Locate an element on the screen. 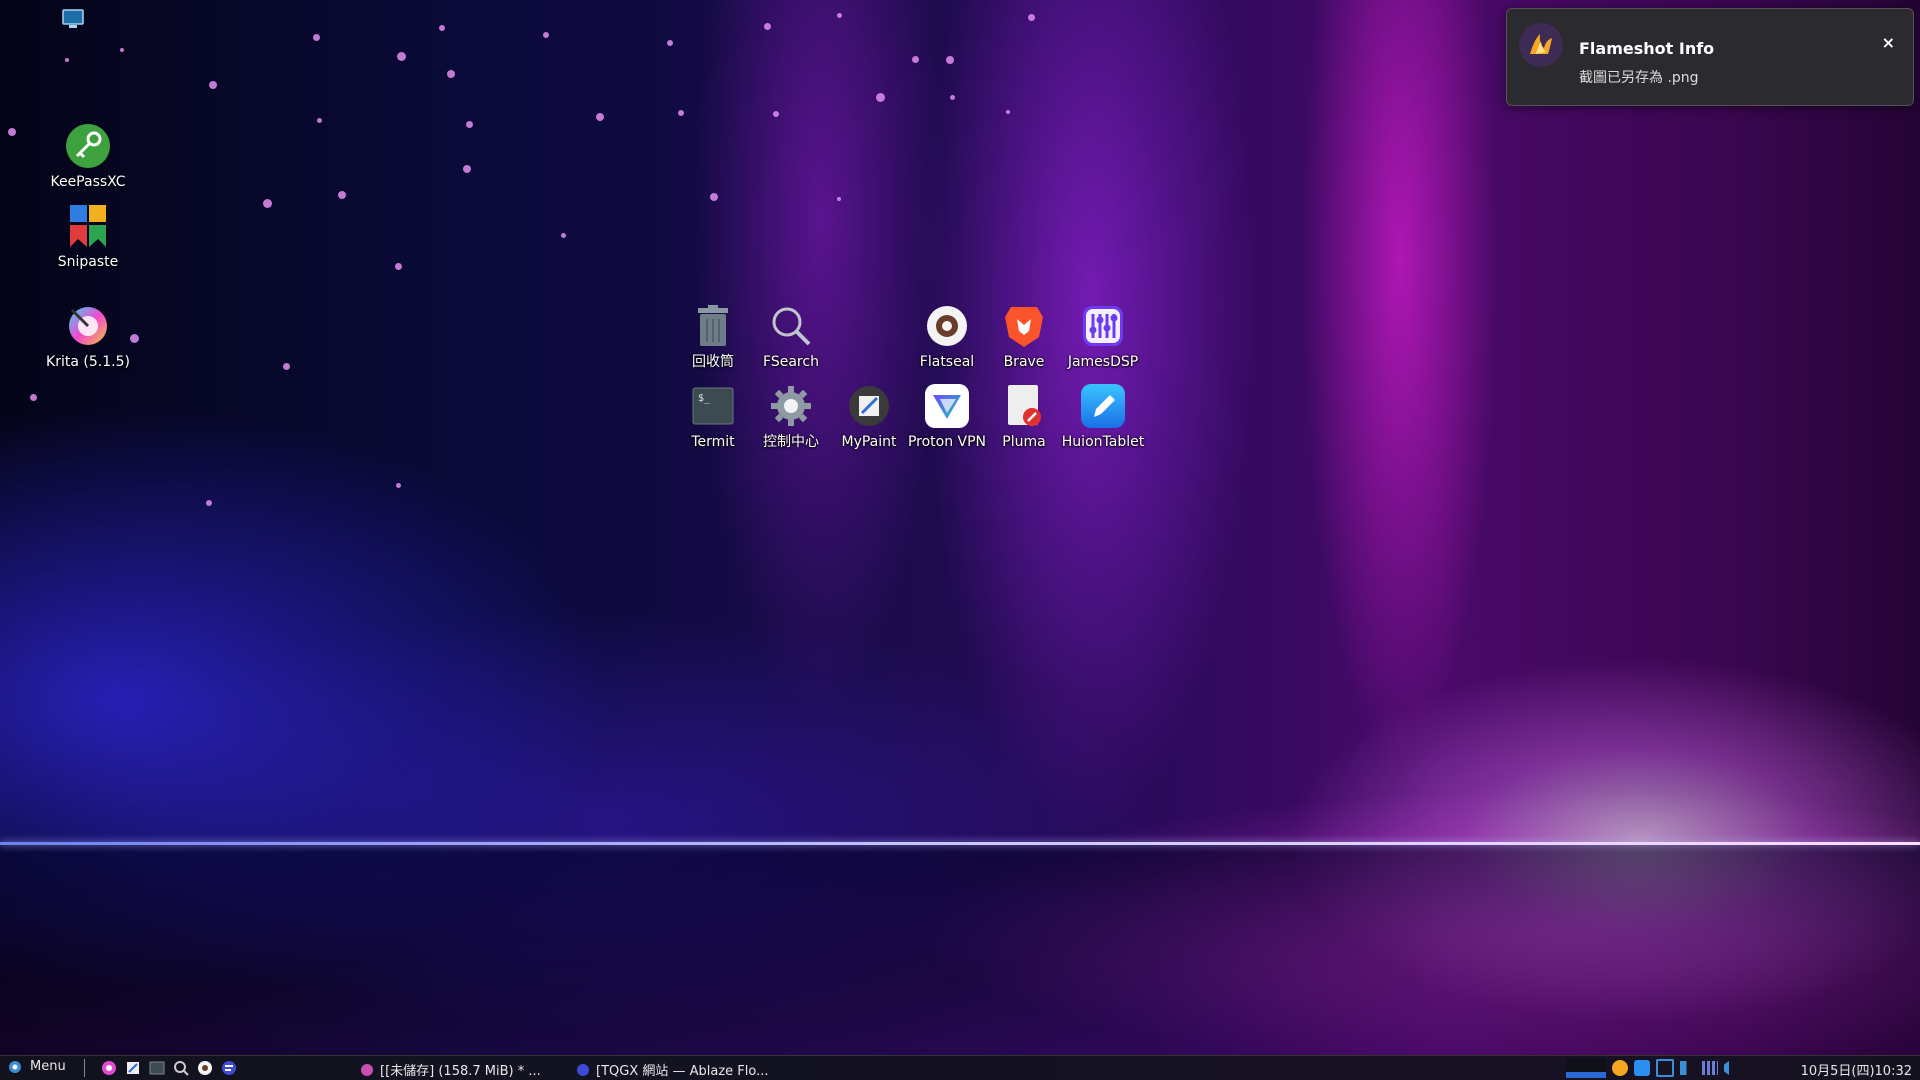 This screenshot has width=1920, height=1080. desktop-icon-flatseal: Flatseal is located at coordinates (947, 336).